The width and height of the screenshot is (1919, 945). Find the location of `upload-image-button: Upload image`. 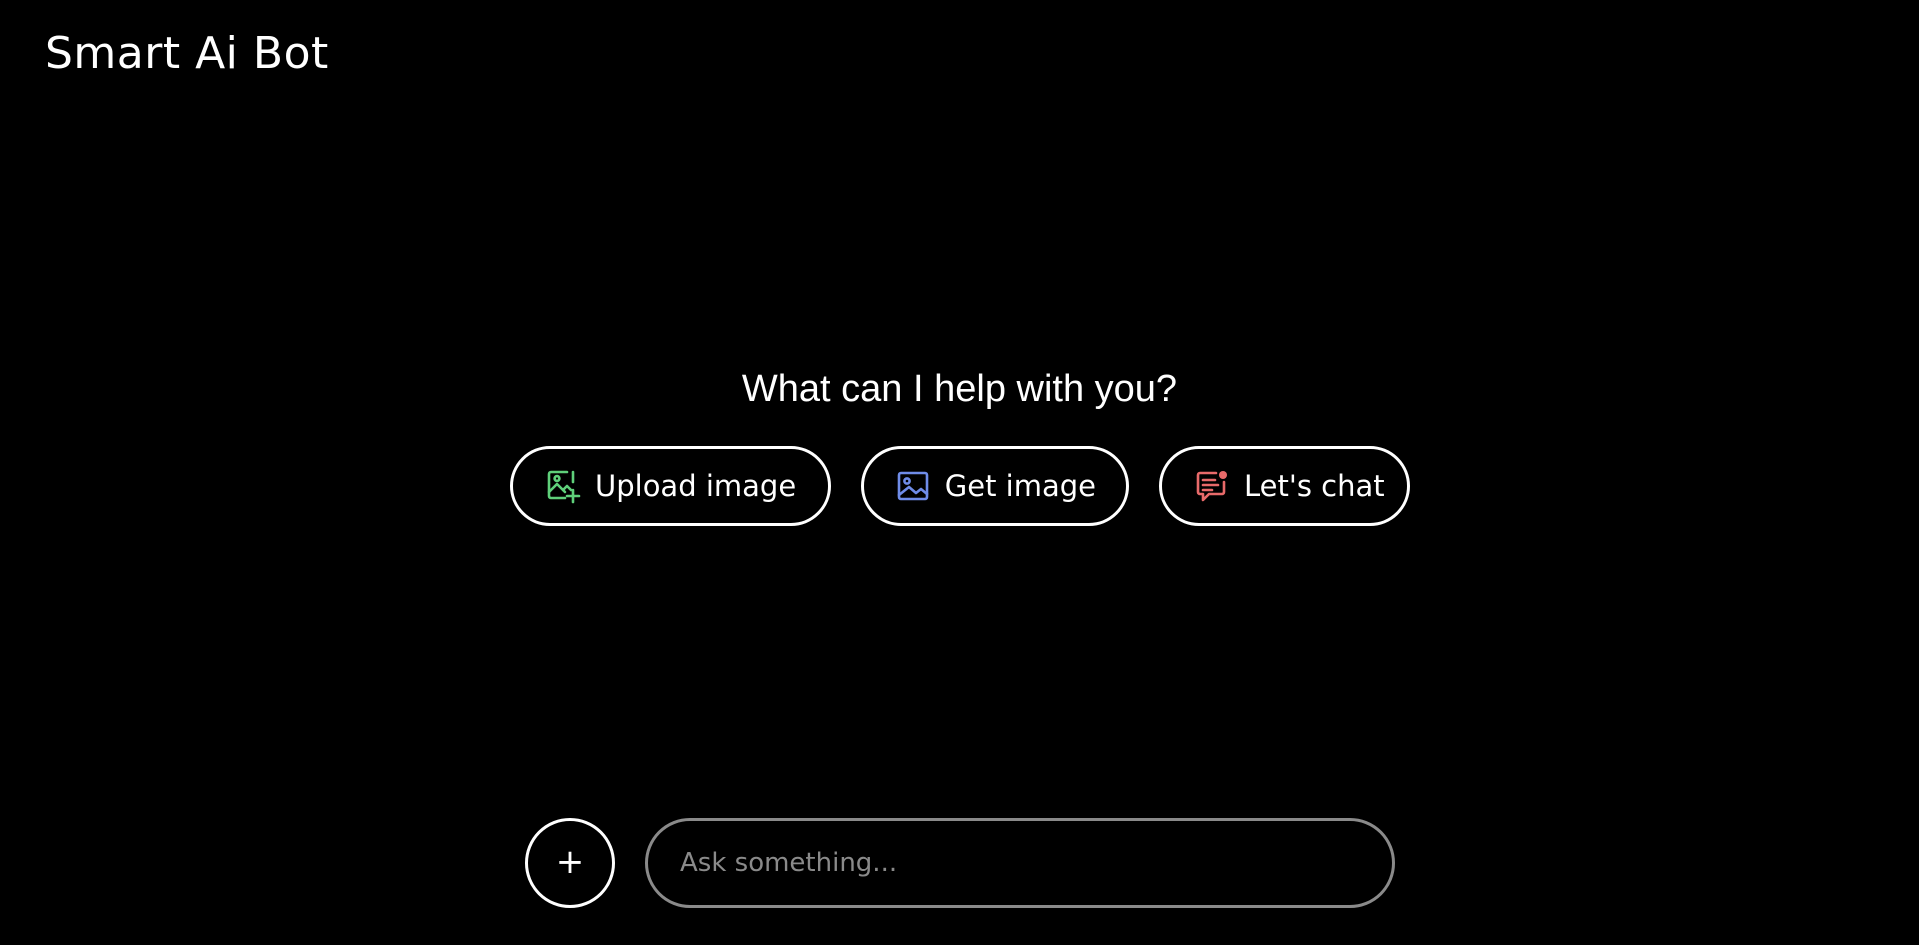

upload-image-button: Upload image is located at coordinates (670, 486).